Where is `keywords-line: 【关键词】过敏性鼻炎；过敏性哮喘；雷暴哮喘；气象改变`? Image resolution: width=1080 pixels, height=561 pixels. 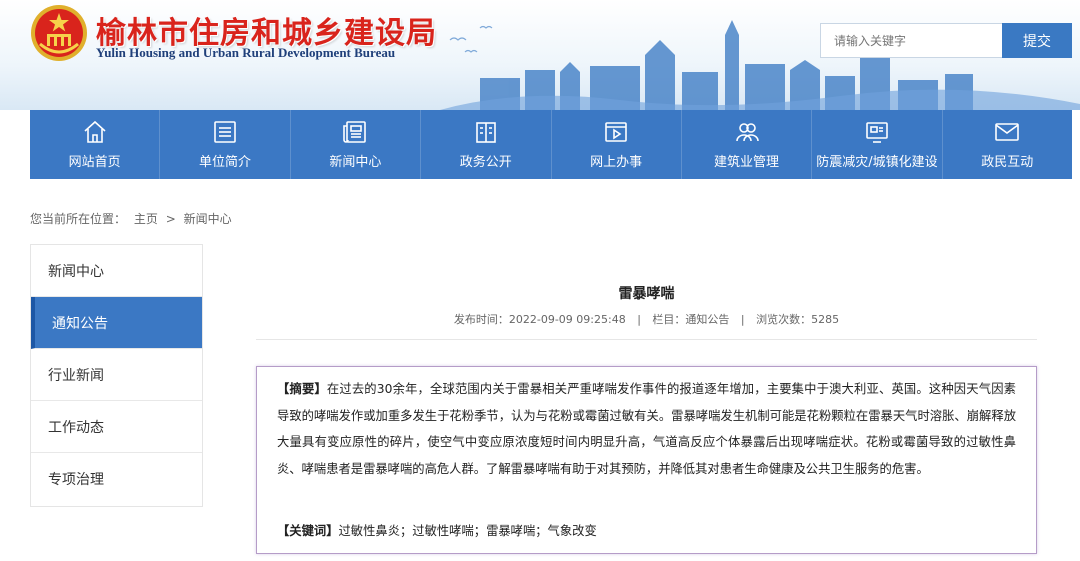
keywords-line: 【关键词】过敏性鼻炎；过敏性哮喘；雷暴哮喘；气象改变 is located at coordinates (437, 530).